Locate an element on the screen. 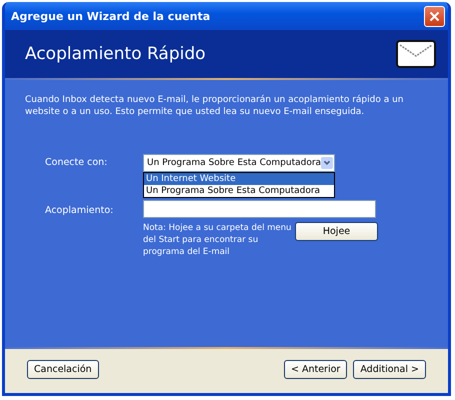  description-text: Cuando Inbox detecta nuevo E-mail, le proporcionarán un acoplamiento rápido a un website o a un uso. Esto permite que usted lea su nuevo E-mail enseguida. is located at coordinates (214, 106).